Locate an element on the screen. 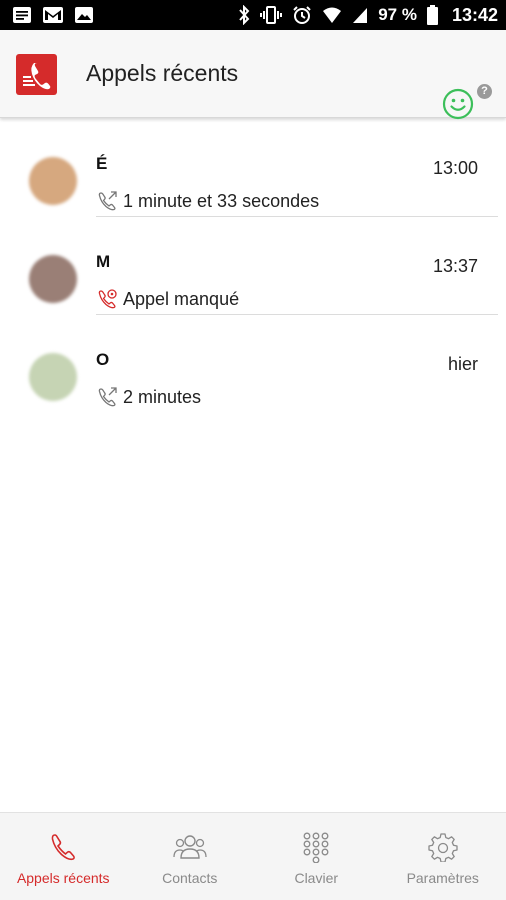  call-duration: 1 minute et 33 secondes is located at coordinates (221, 200).